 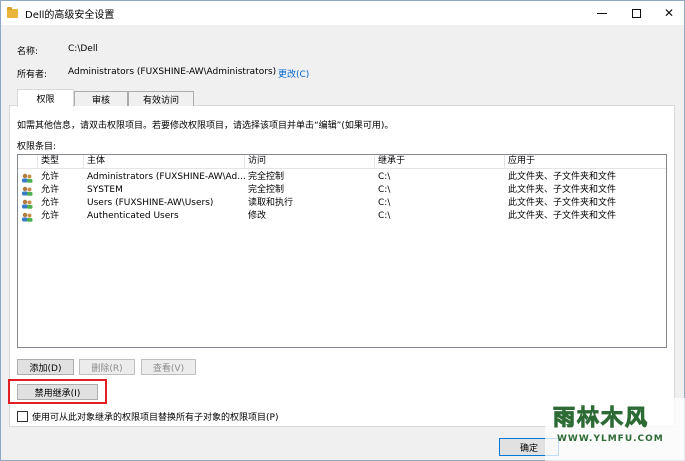 I want to click on remove-button-label: 删除(R), so click(x=107, y=368).